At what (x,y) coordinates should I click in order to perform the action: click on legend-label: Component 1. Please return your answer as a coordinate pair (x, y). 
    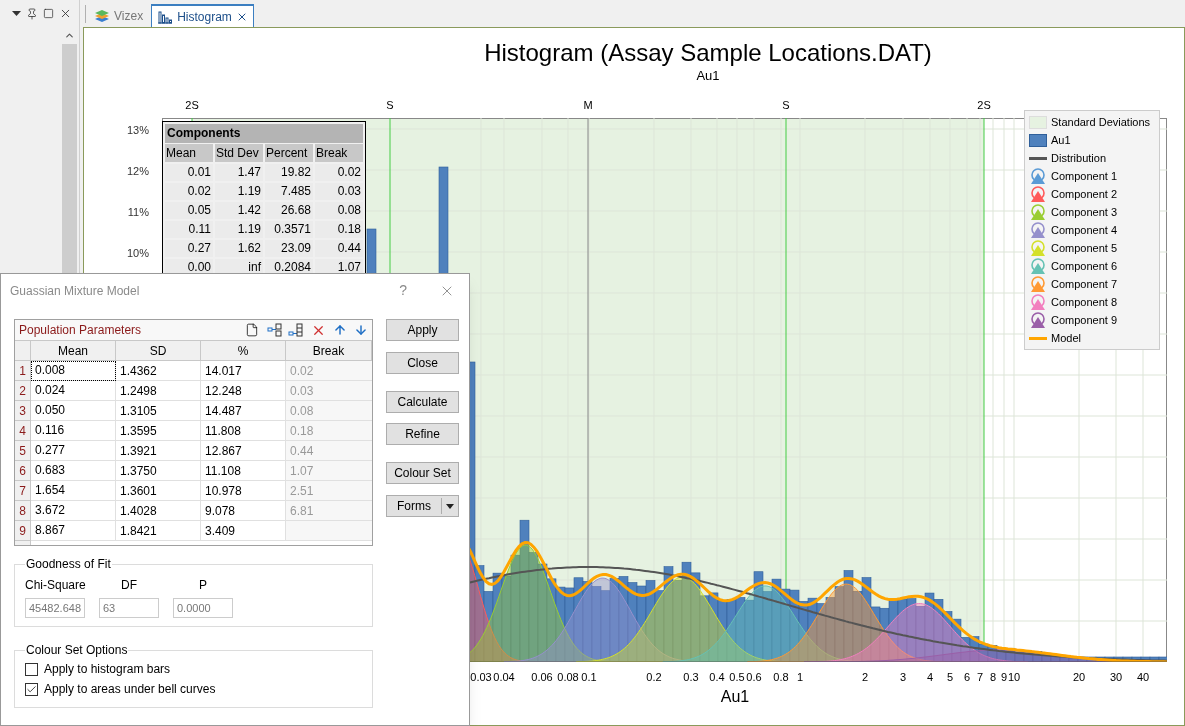
    Looking at the image, I should click on (1084, 176).